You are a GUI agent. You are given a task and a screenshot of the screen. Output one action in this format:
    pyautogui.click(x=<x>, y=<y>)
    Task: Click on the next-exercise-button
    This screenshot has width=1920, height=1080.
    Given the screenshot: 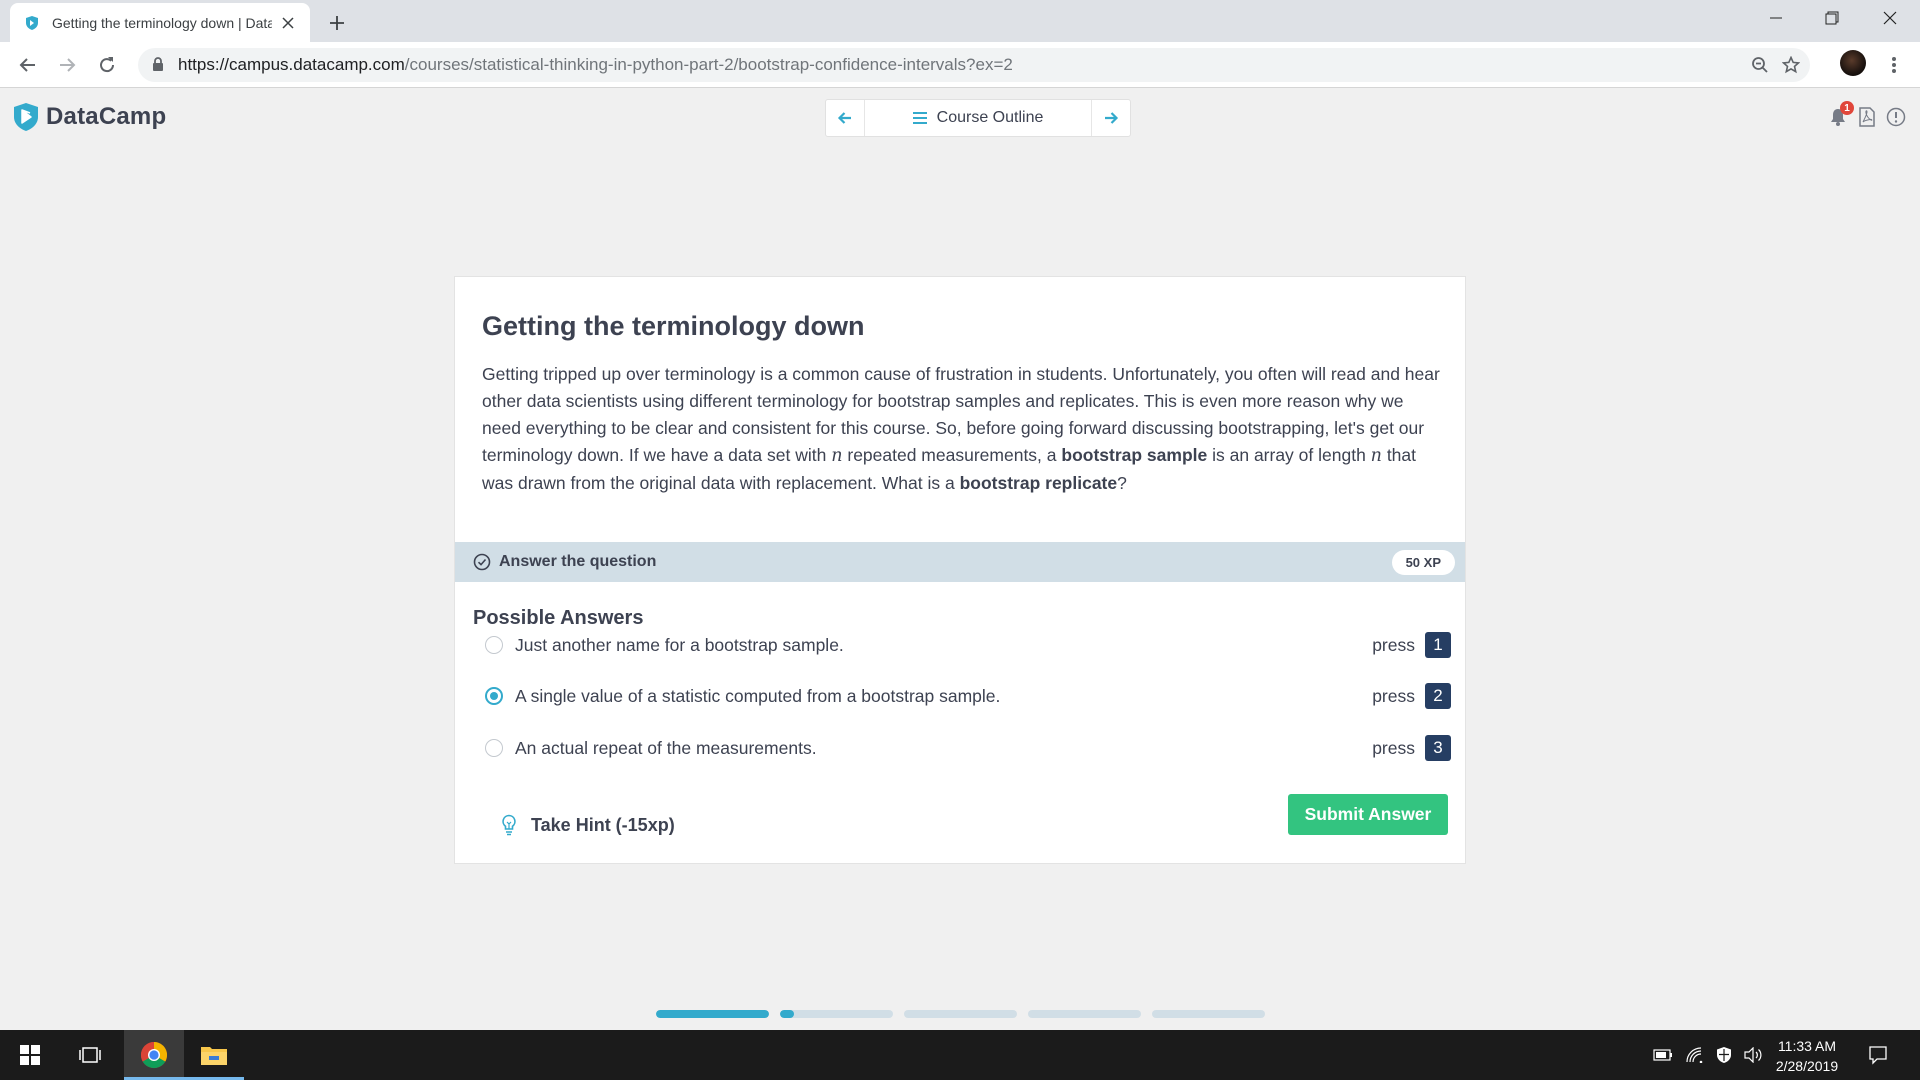 What is the action you would take?
    pyautogui.click(x=1111, y=118)
    